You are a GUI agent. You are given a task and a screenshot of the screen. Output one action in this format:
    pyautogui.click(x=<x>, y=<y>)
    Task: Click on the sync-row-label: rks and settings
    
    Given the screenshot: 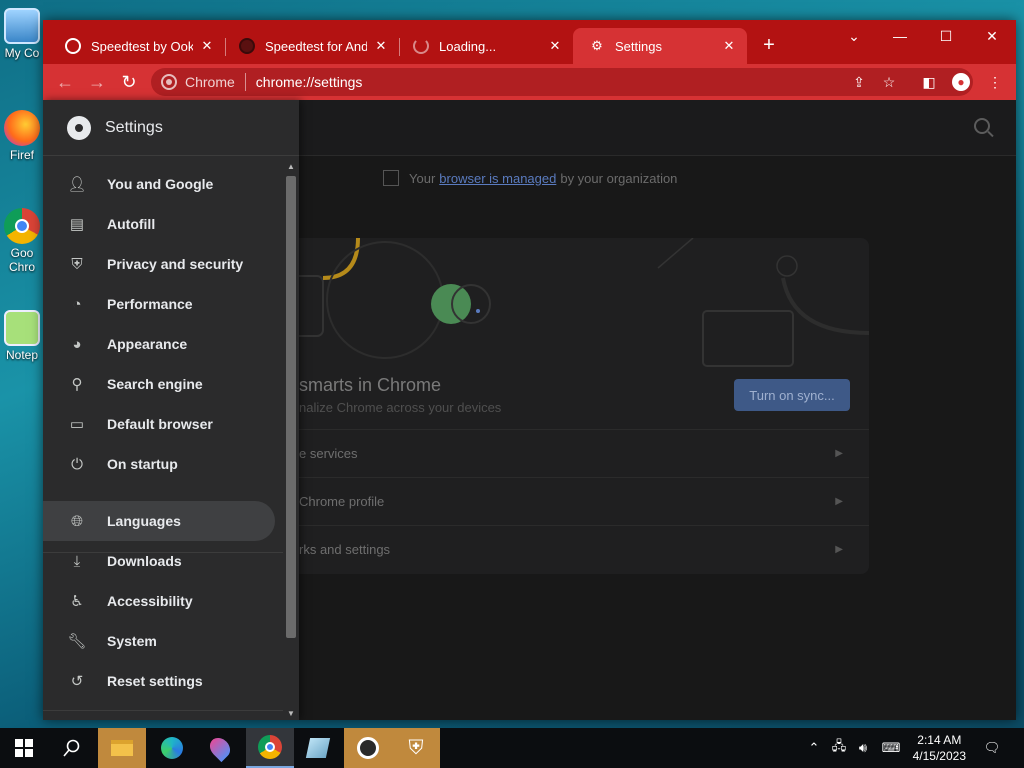 What is the action you would take?
    pyautogui.click(x=345, y=549)
    